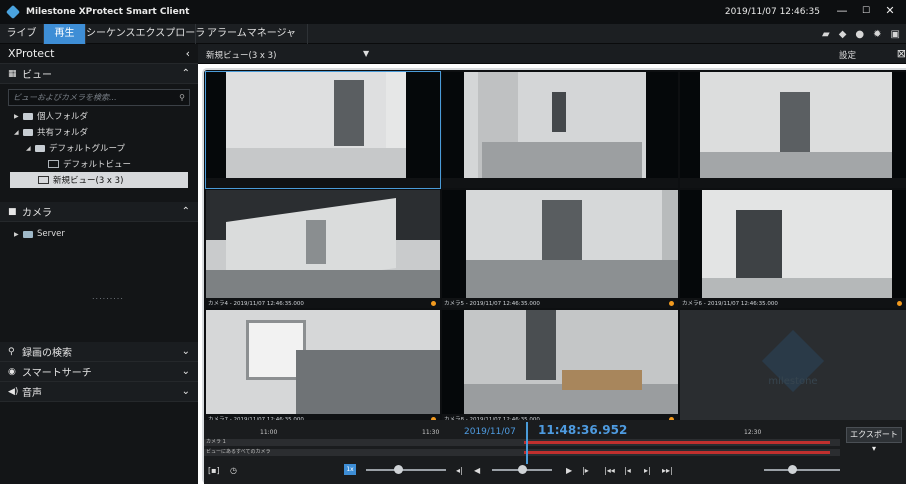  Describe the element at coordinates (647, 470) in the screenshot. I see `next-icon: ▸|` at that location.